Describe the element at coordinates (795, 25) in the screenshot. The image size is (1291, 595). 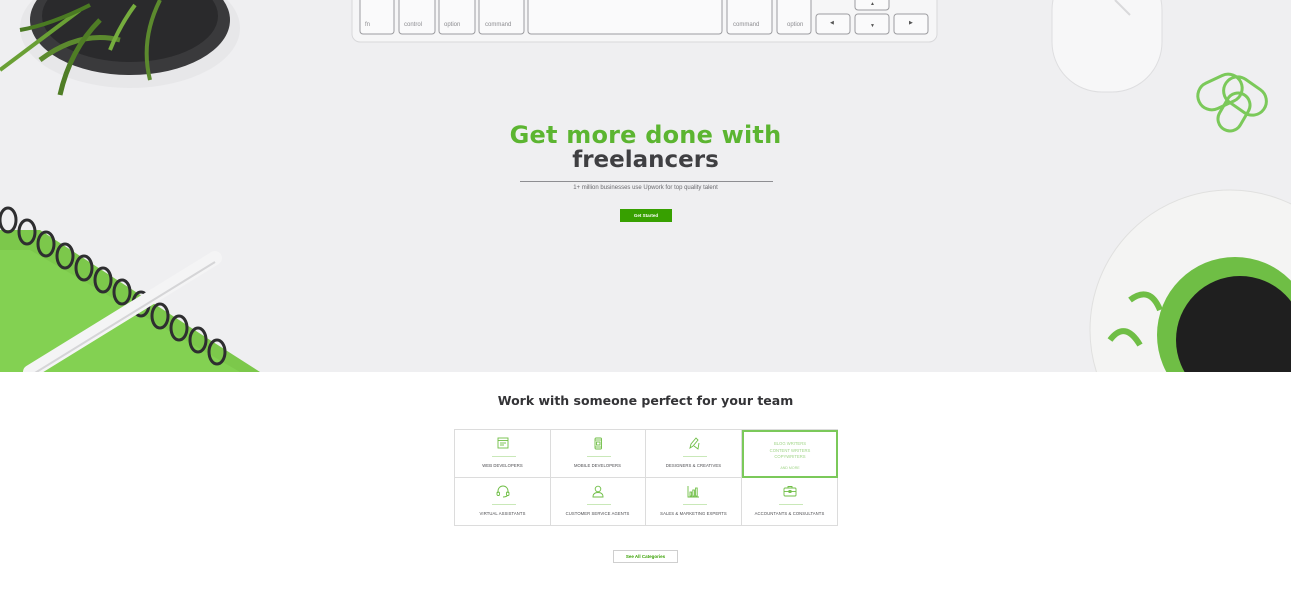
I see `key-option-right: option` at that location.